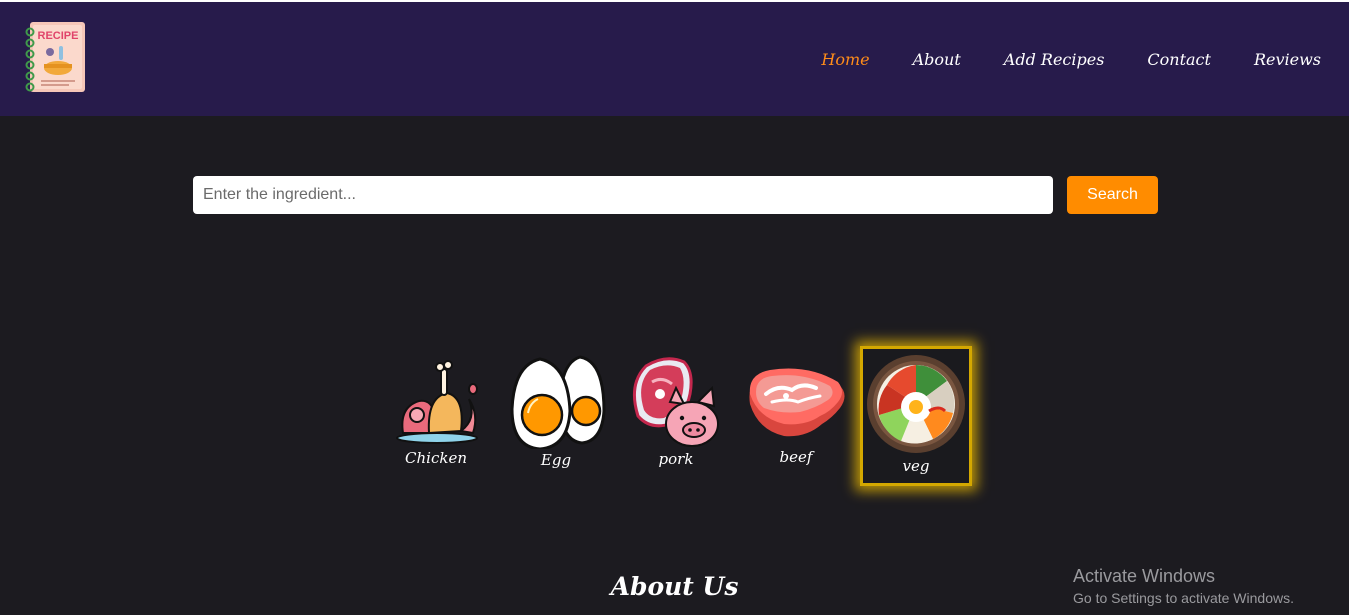  I want to click on pork-icon, so click(675, 402).